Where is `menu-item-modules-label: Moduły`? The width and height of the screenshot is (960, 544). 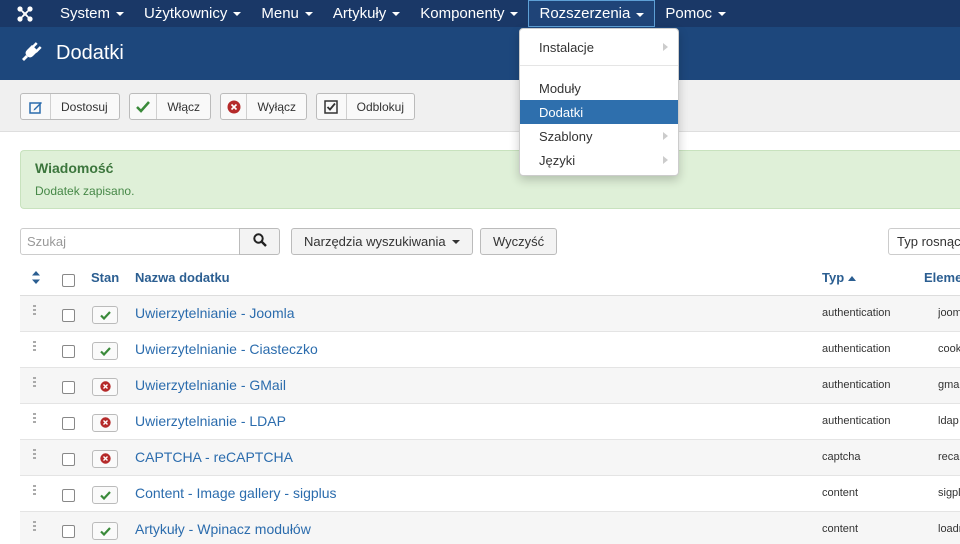 menu-item-modules-label: Moduły is located at coordinates (560, 88).